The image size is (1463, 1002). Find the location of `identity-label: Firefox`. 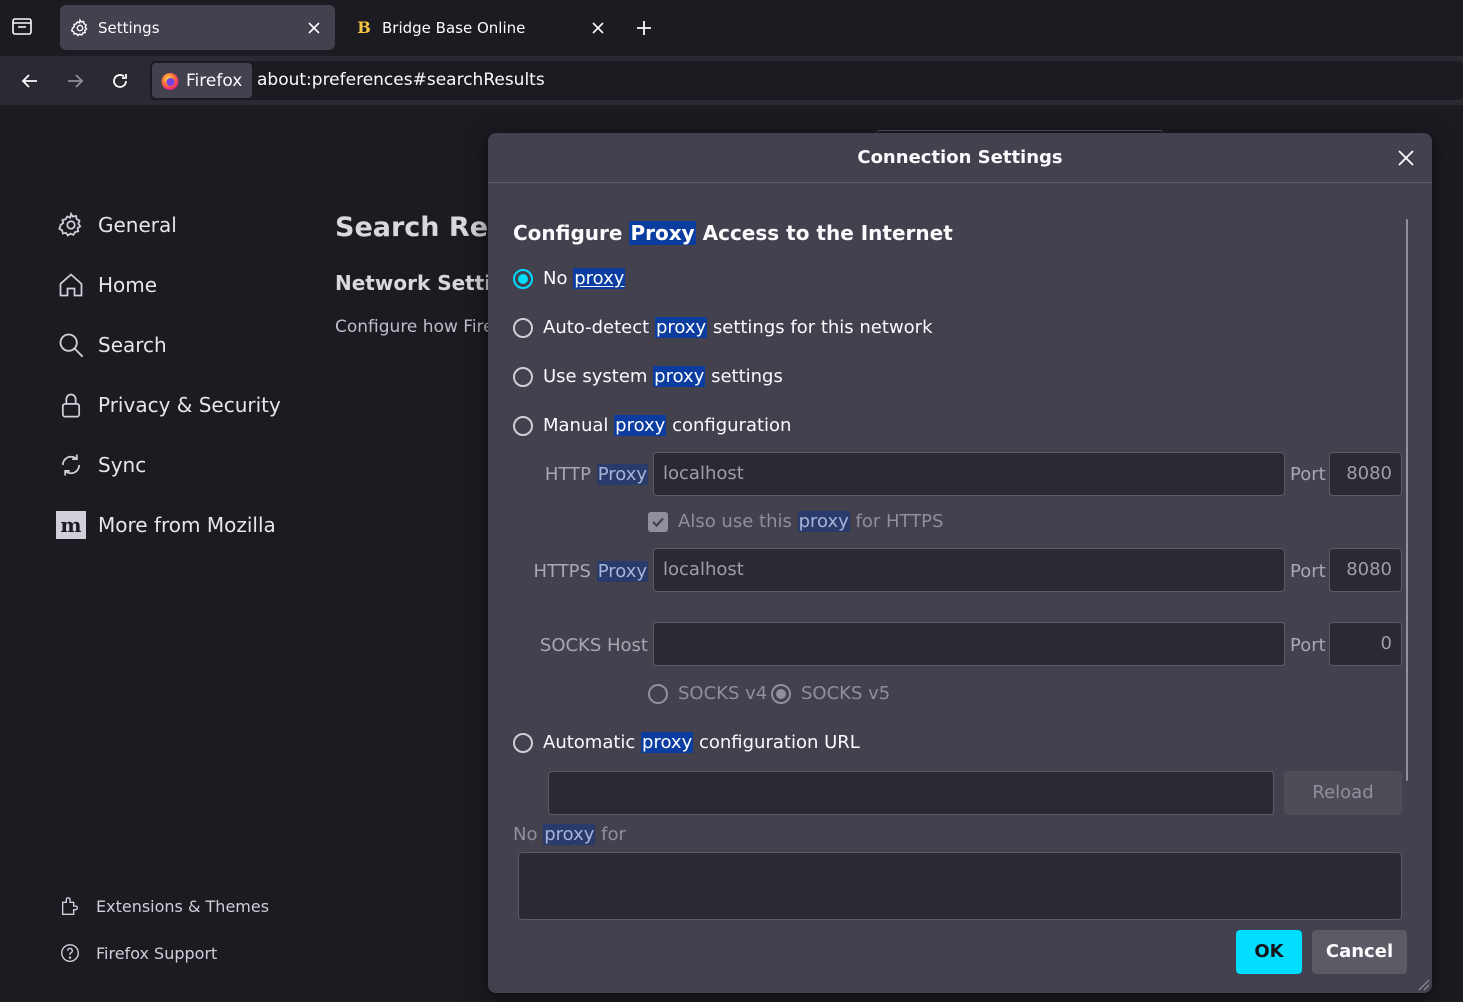

identity-label: Firefox is located at coordinates (214, 80).